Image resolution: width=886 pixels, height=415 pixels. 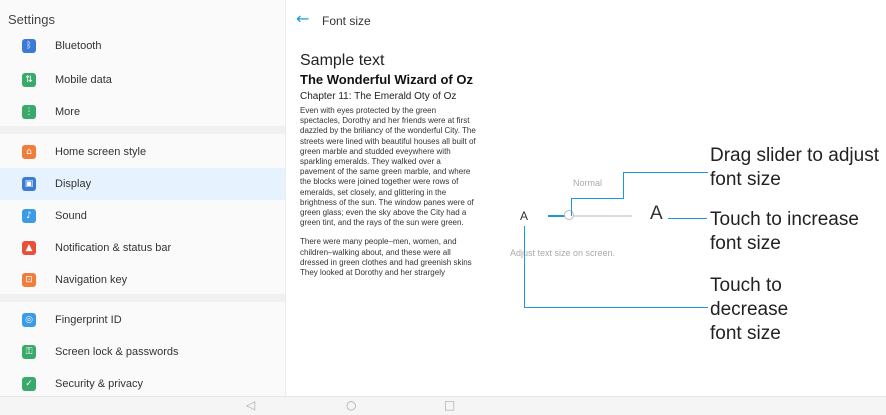 What do you see at coordinates (656, 214) in the screenshot?
I see `increase-font-button: A` at bounding box center [656, 214].